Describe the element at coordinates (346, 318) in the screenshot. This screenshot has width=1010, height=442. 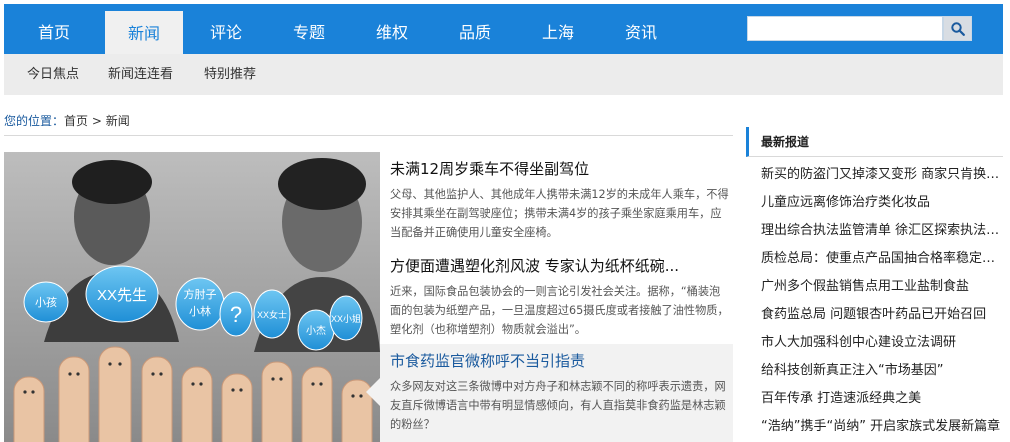
I see `bubble-label: XX小姐` at that location.